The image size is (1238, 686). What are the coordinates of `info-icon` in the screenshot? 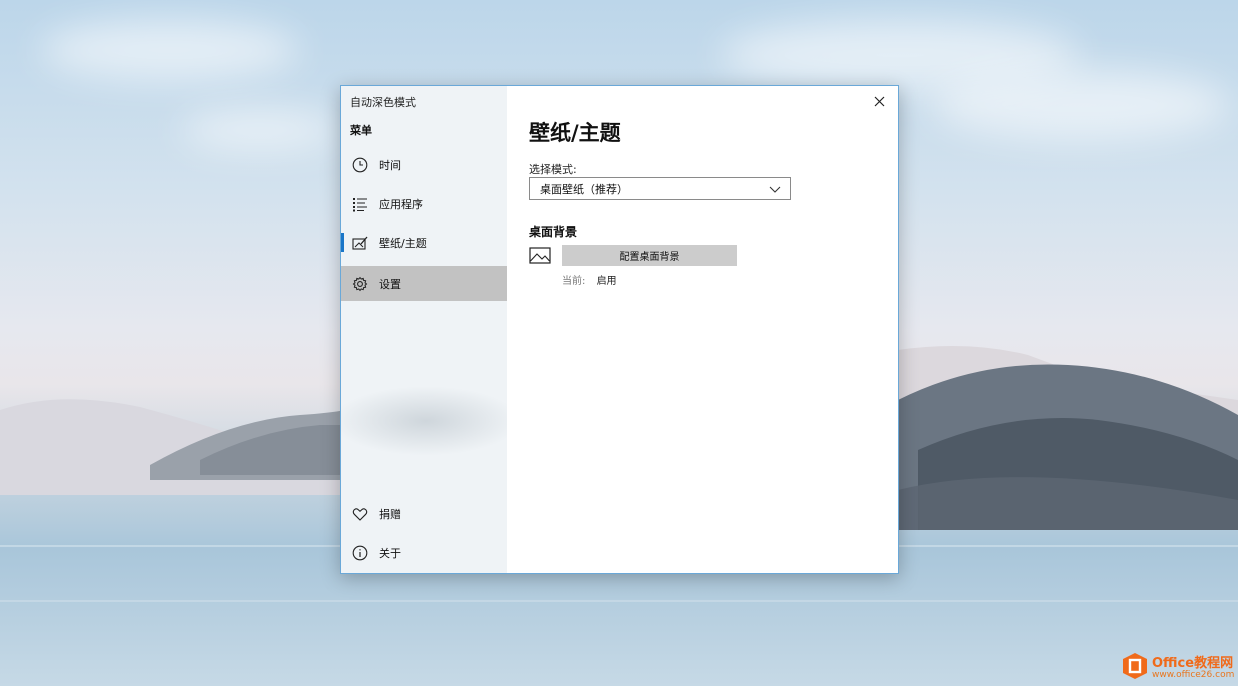 It's located at (360, 553).